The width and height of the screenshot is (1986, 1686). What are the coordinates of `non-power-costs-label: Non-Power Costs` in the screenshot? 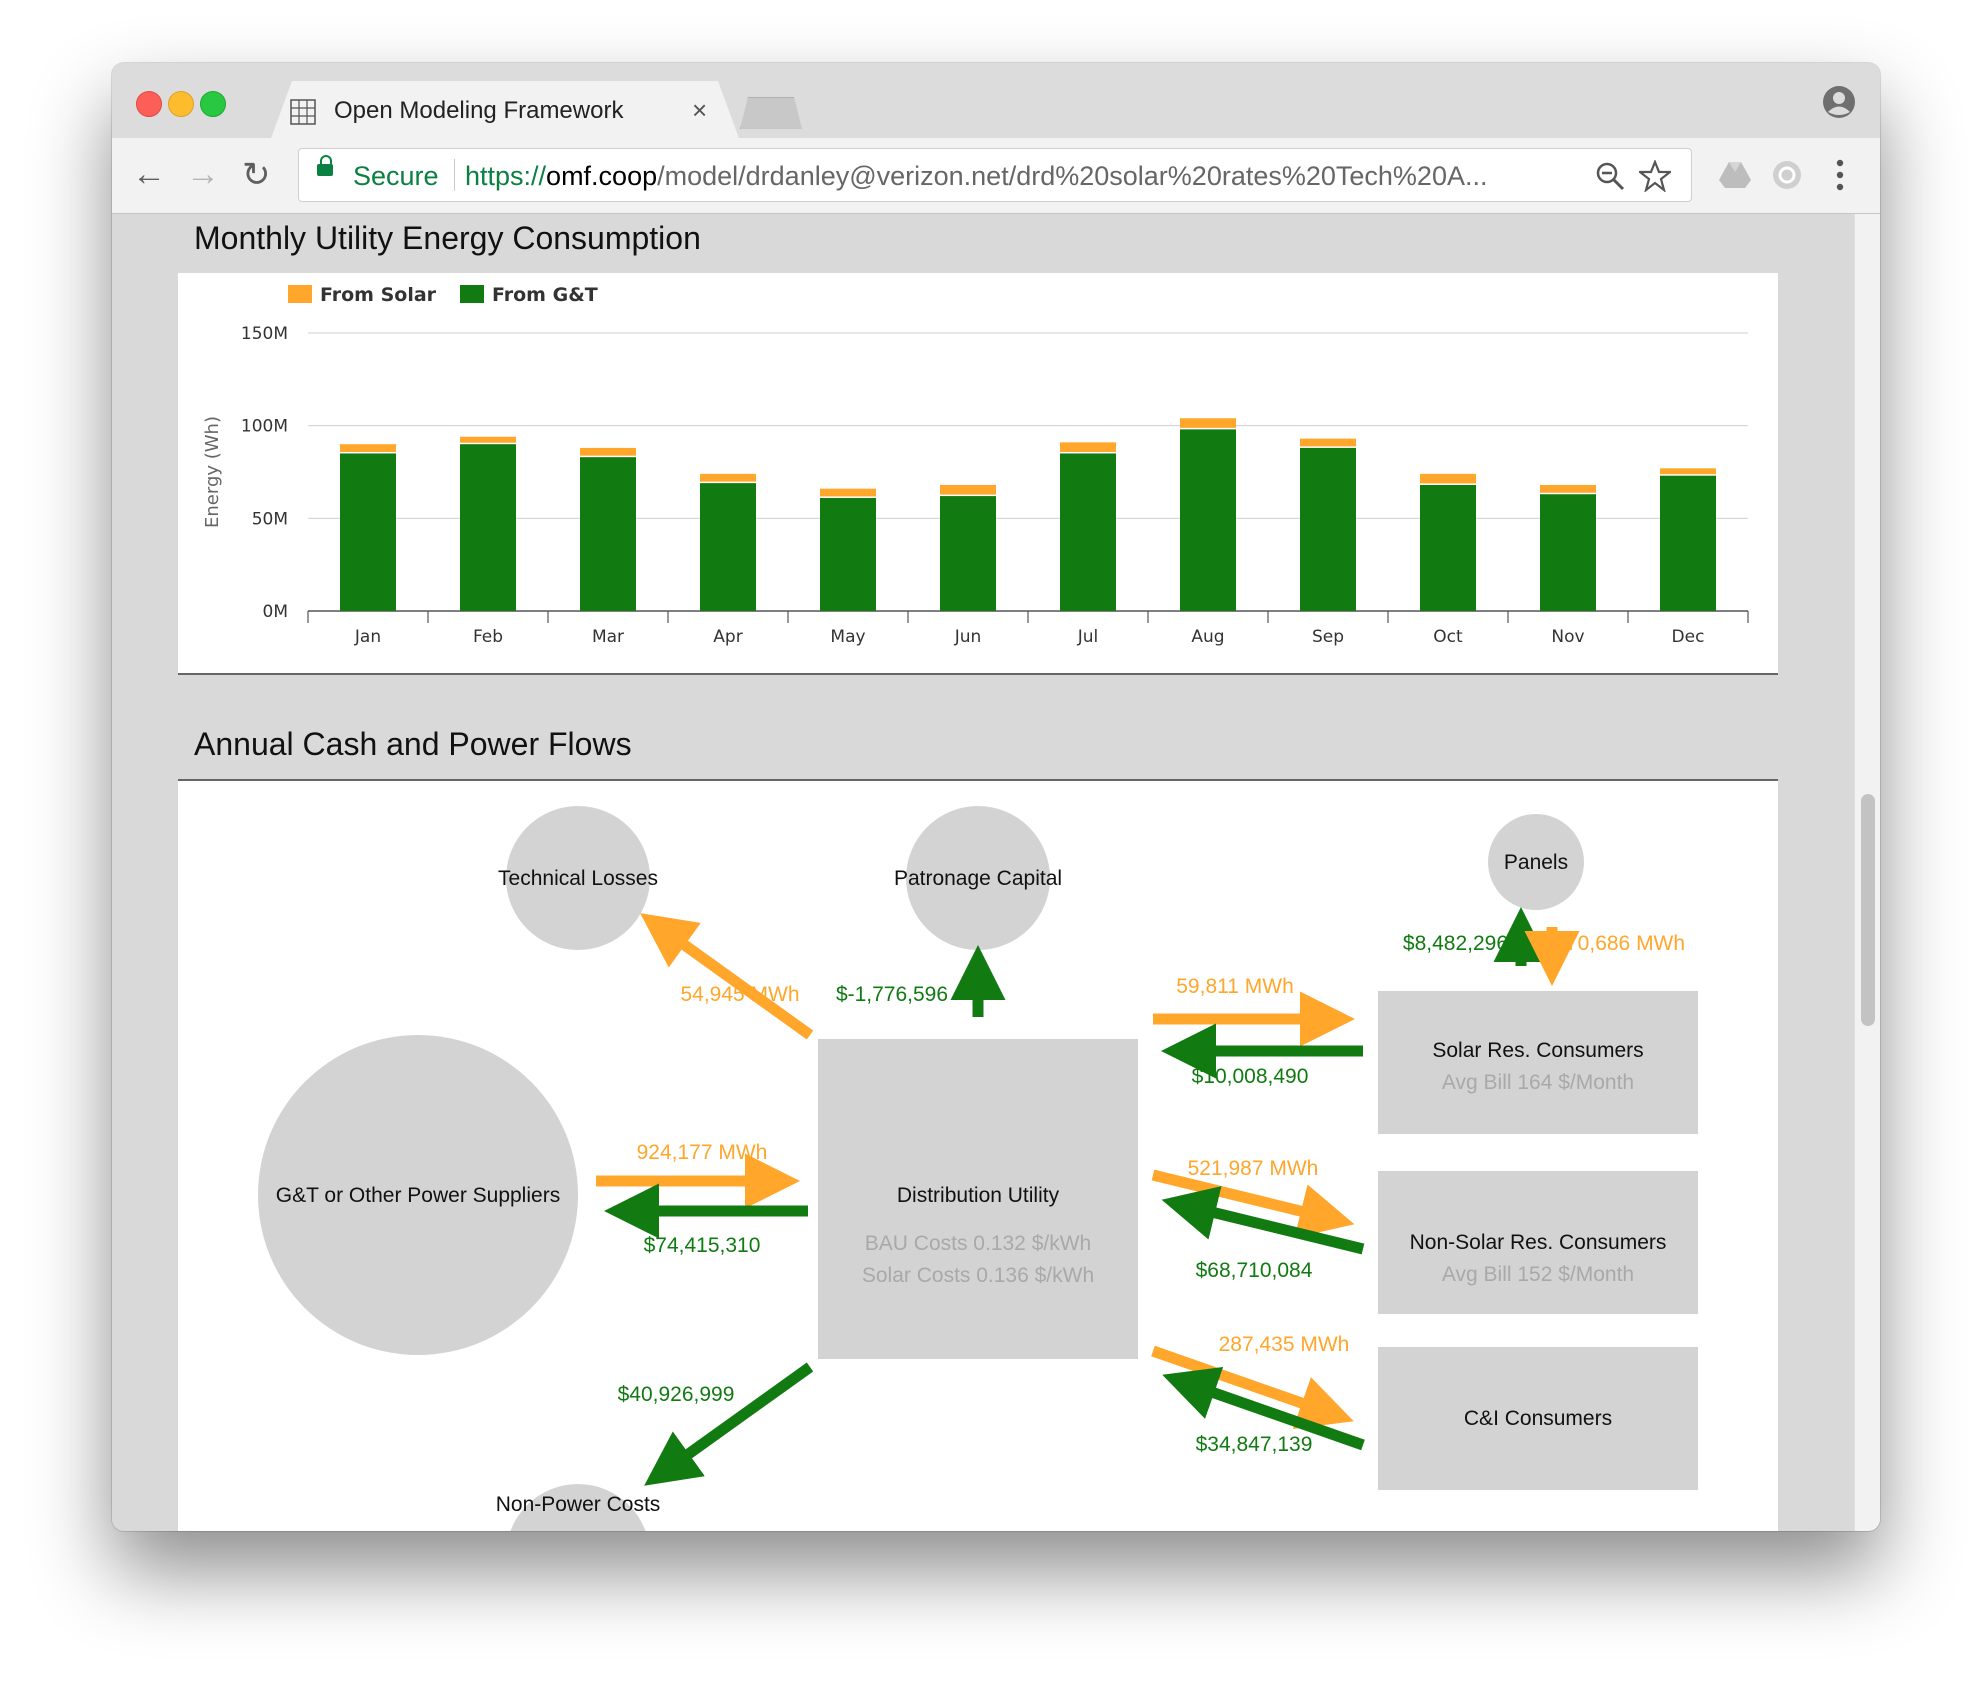 It's located at (578, 1504).